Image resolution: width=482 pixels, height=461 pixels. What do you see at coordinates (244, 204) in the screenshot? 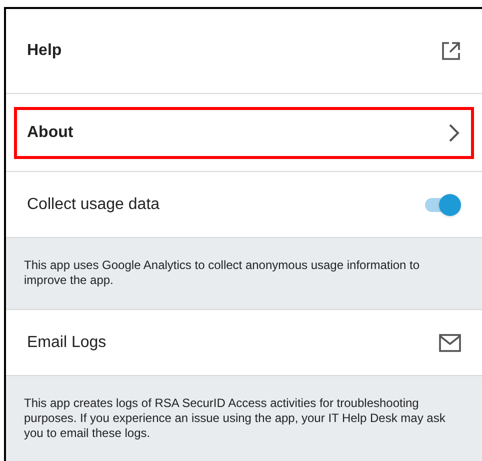
I see `settings-row: Collect usage data` at bounding box center [244, 204].